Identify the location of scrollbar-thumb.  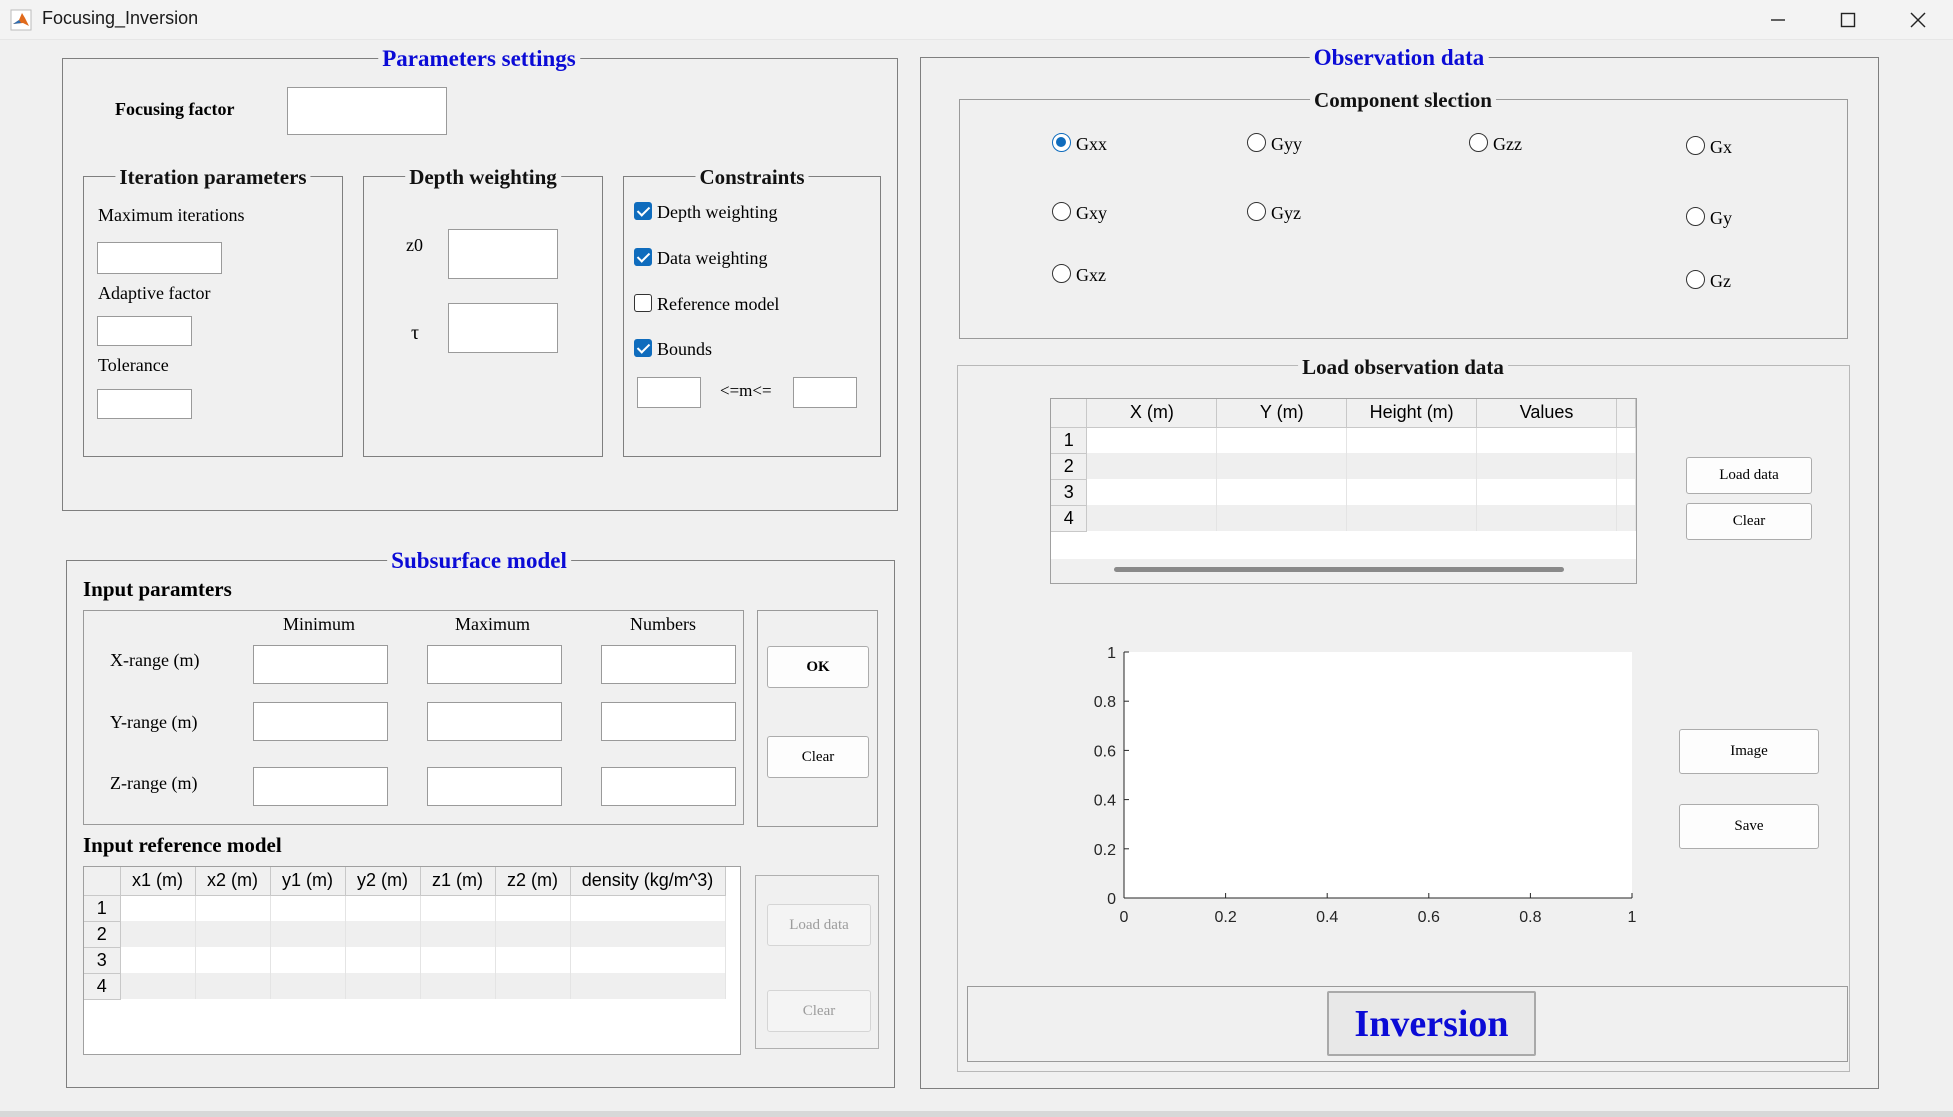
(1339, 569).